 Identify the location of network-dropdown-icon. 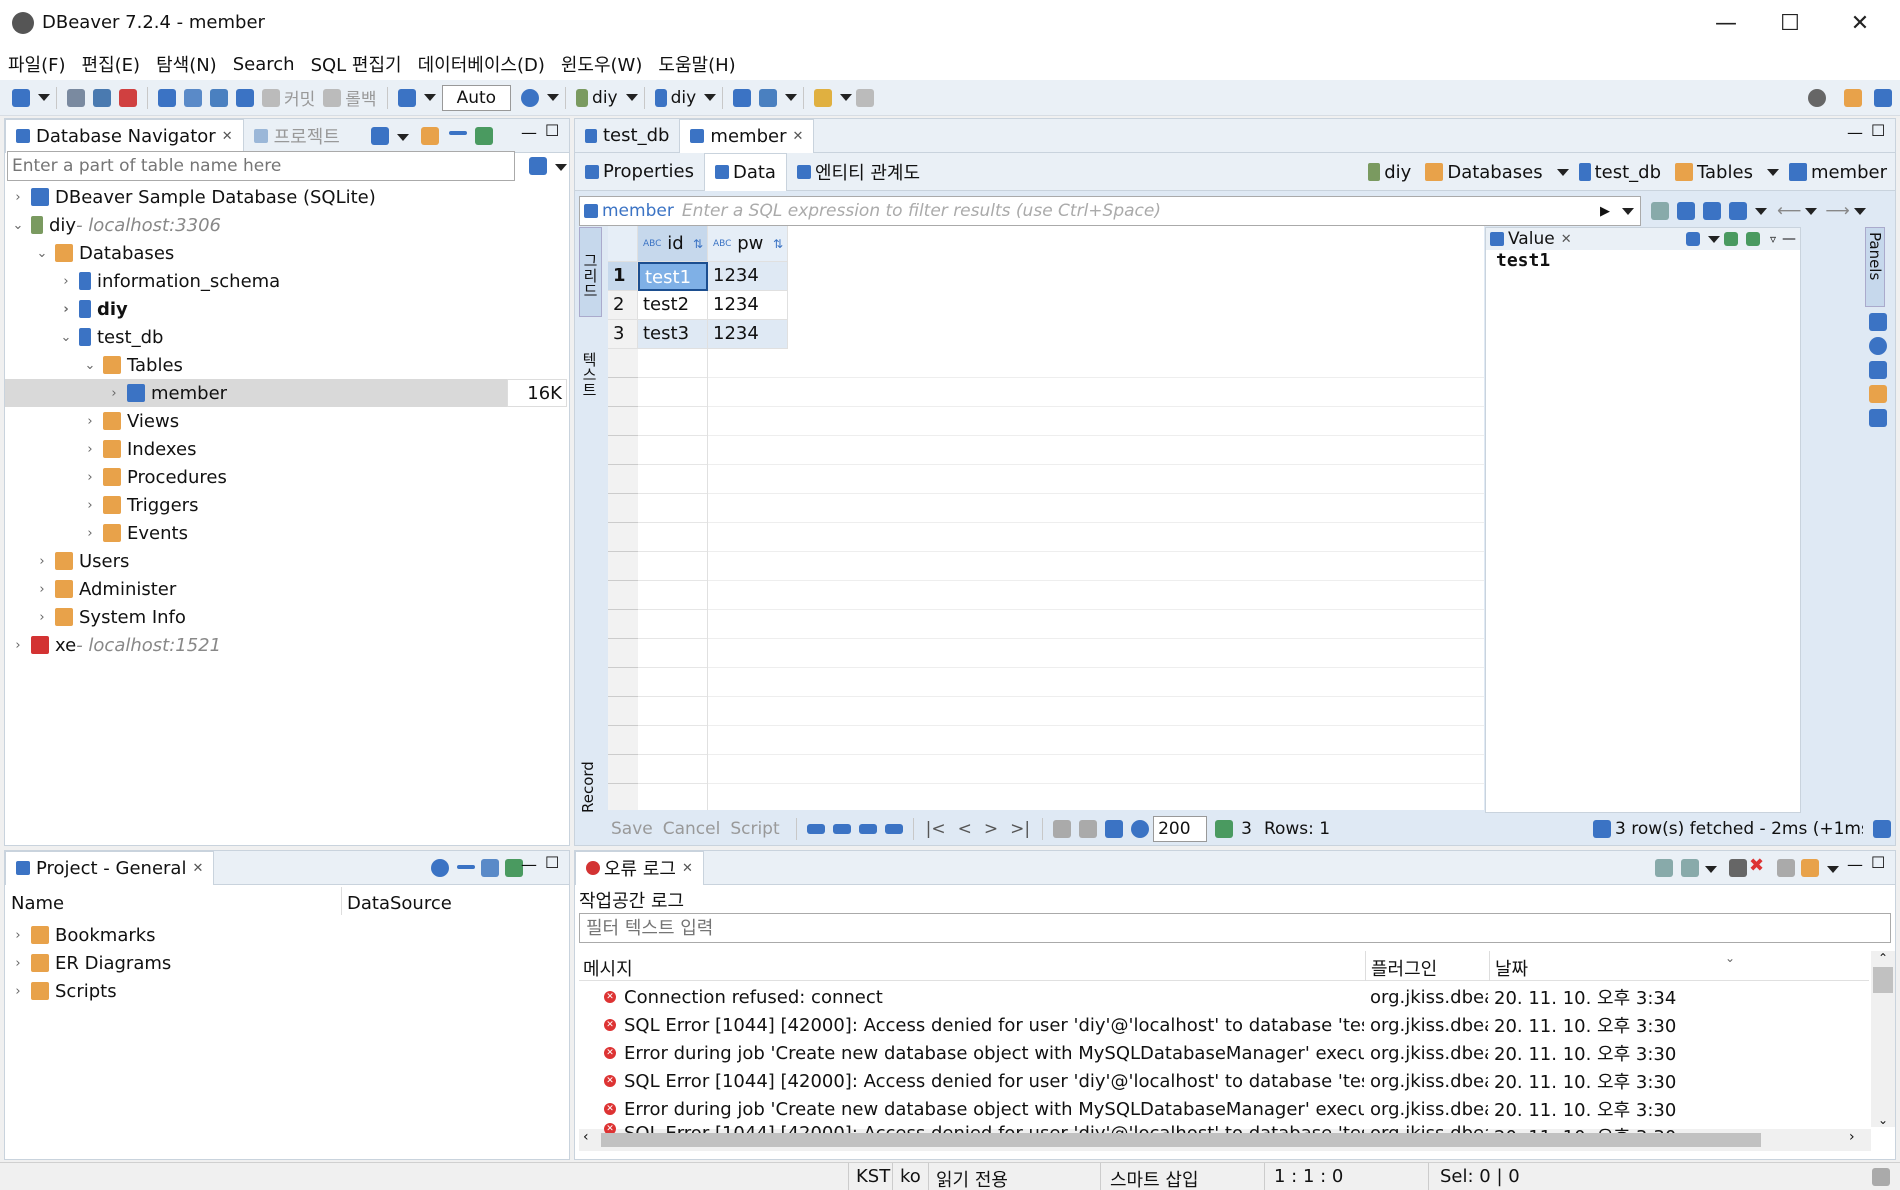
(791, 97).